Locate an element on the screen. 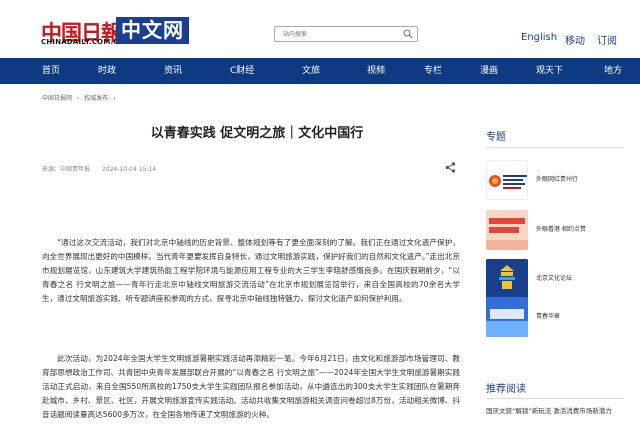  nav-video: 视频 is located at coordinates (376, 71).